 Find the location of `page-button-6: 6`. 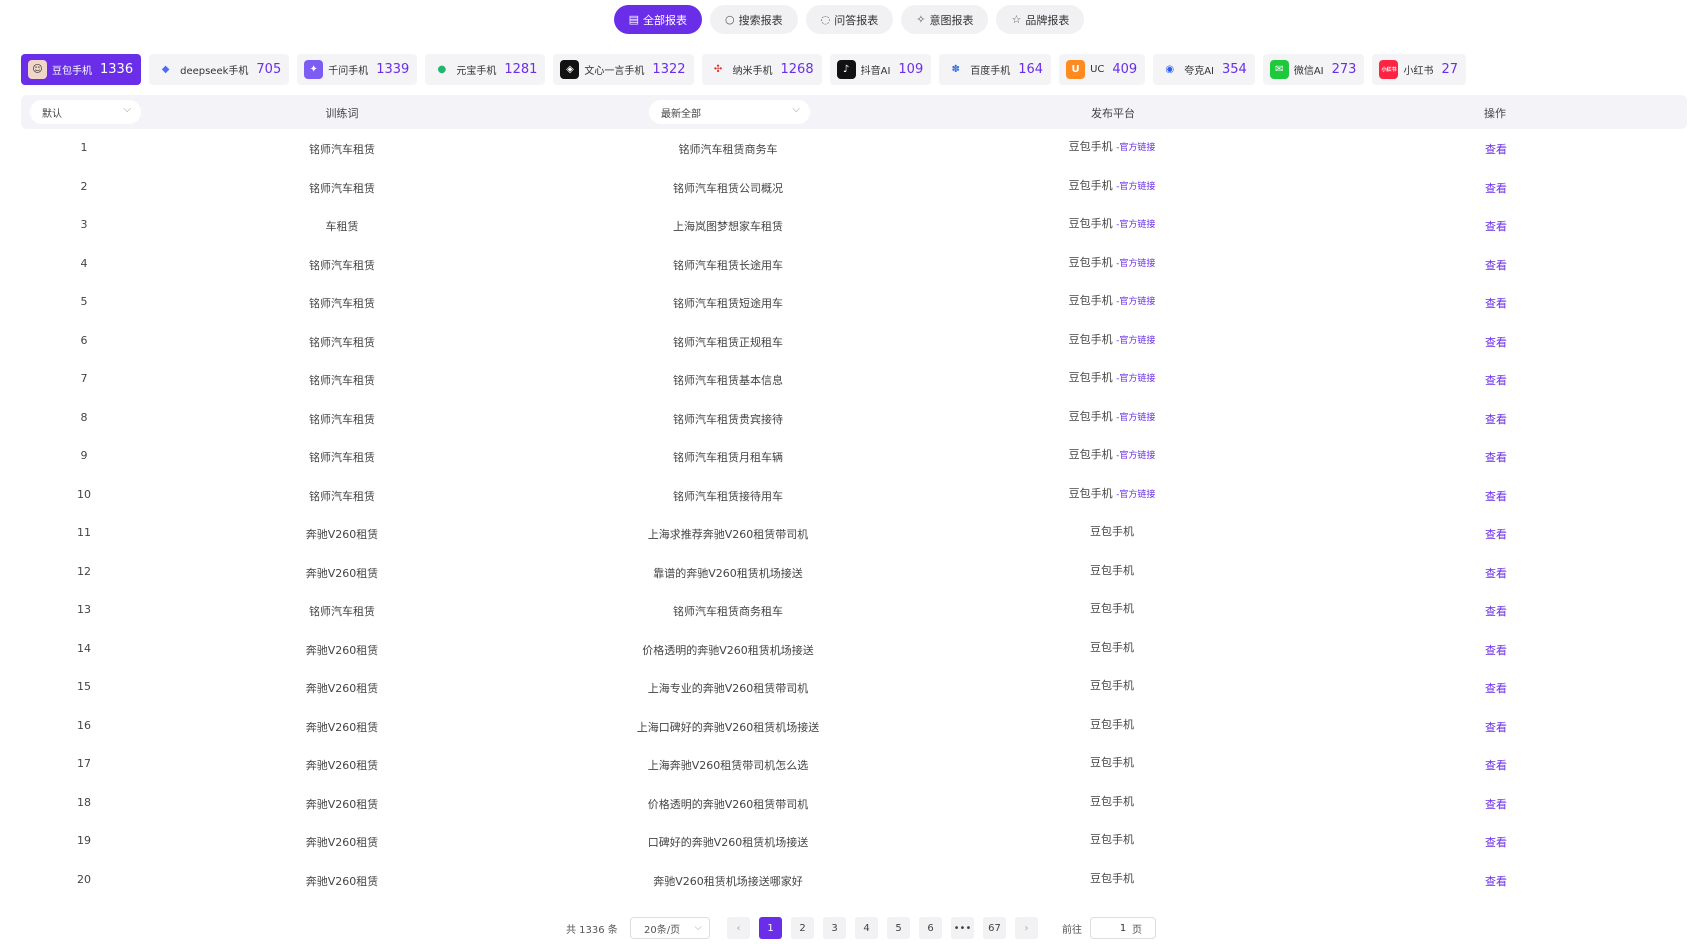

page-button-6: 6 is located at coordinates (930, 928).